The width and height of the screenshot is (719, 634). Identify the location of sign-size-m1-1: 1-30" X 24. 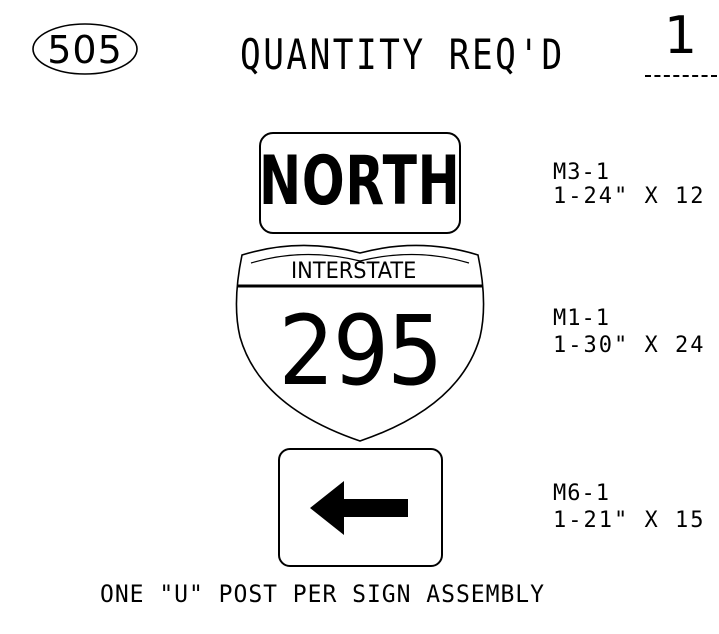
(629, 345).